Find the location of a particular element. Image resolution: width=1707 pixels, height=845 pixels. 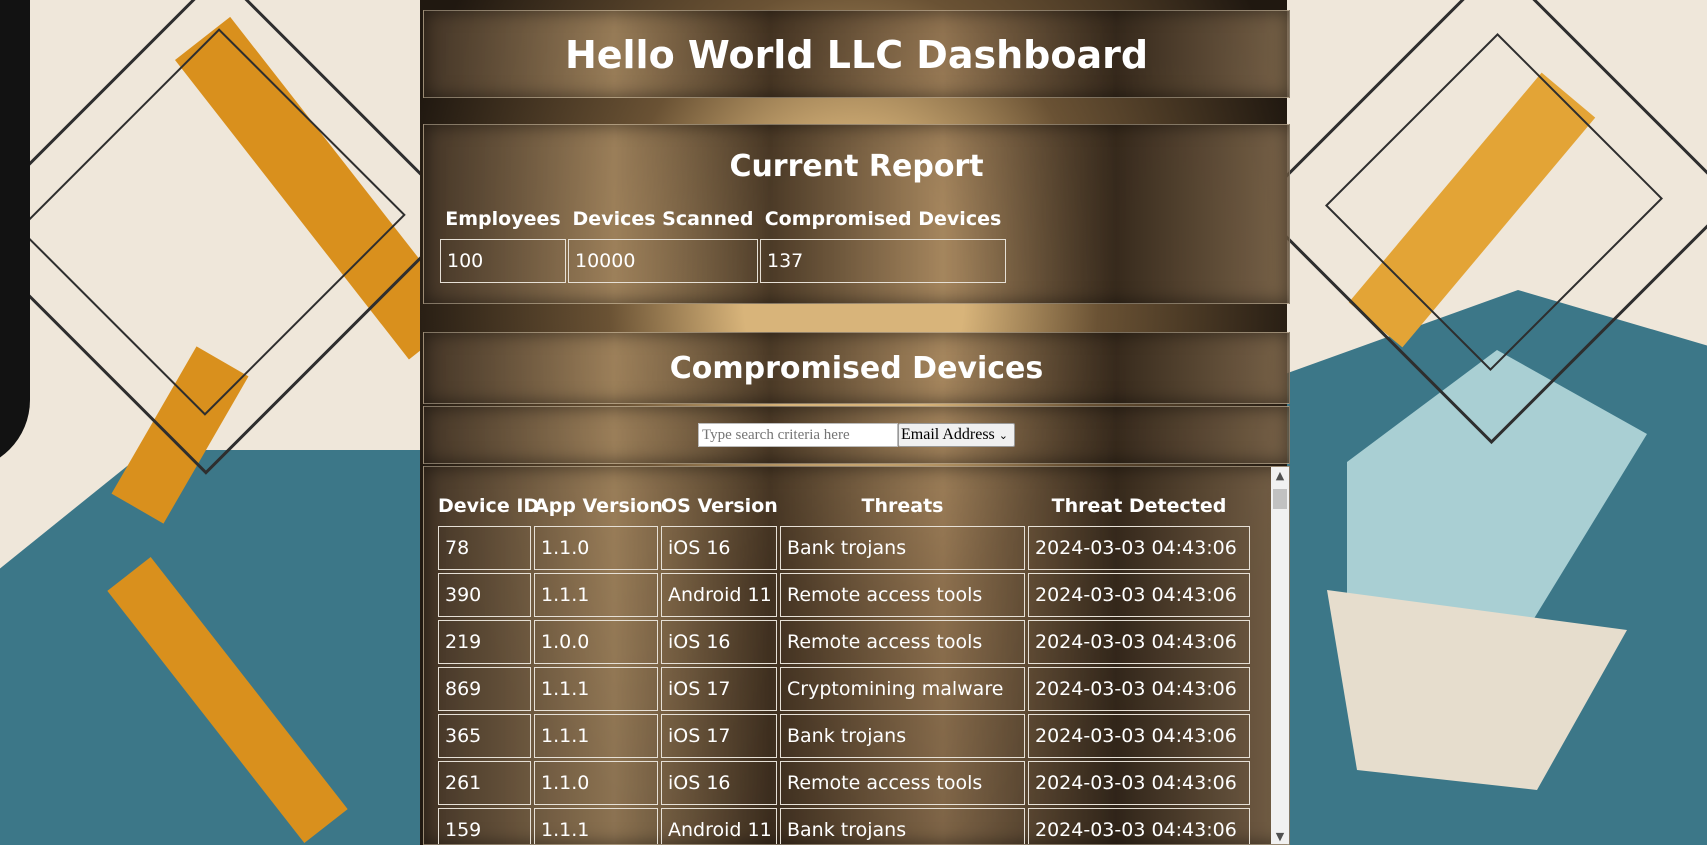

cell-device-id: 365 is located at coordinates (484, 736).